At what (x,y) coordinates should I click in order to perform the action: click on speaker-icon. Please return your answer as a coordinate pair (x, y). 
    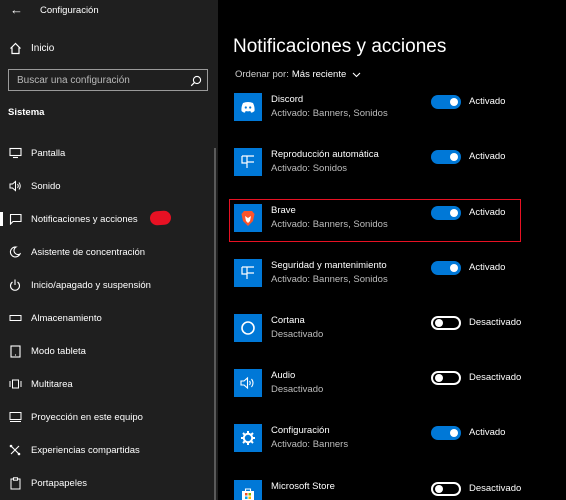
    Looking at the image, I should click on (15, 186).